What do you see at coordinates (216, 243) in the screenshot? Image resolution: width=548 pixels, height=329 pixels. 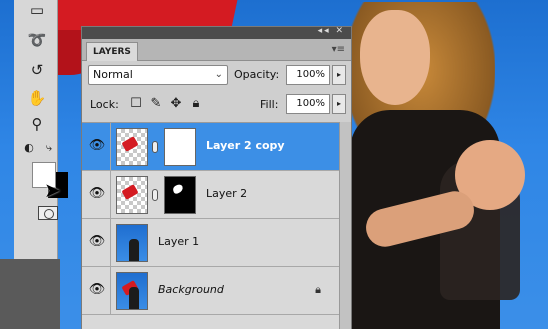 I see `layer-row: 👁︎ Layer 1` at bounding box center [216, 243].